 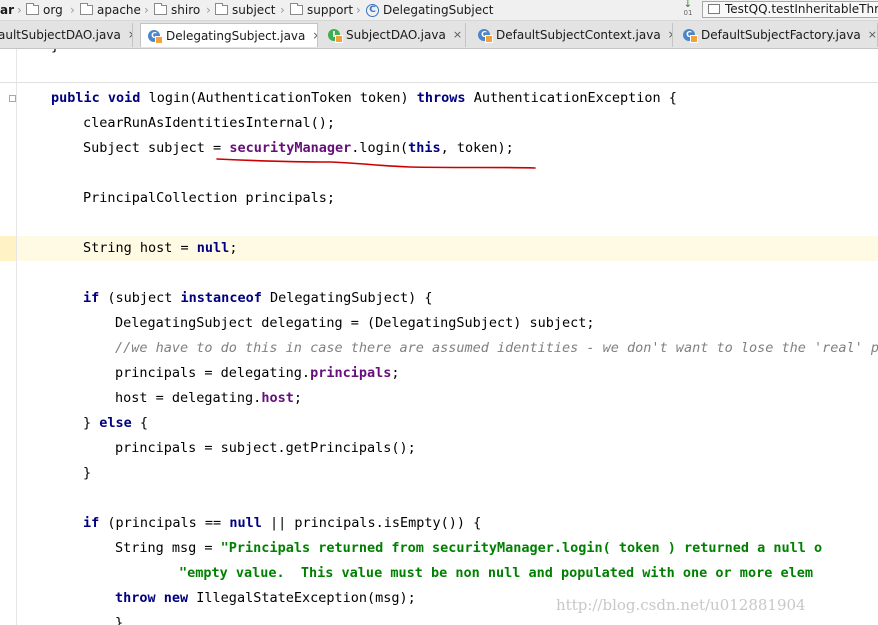 What do you see at coordinates (209, 198) in the screenshot?
I see `code-line: PrincipalCollection principals;` at bounding box center [209, 198].